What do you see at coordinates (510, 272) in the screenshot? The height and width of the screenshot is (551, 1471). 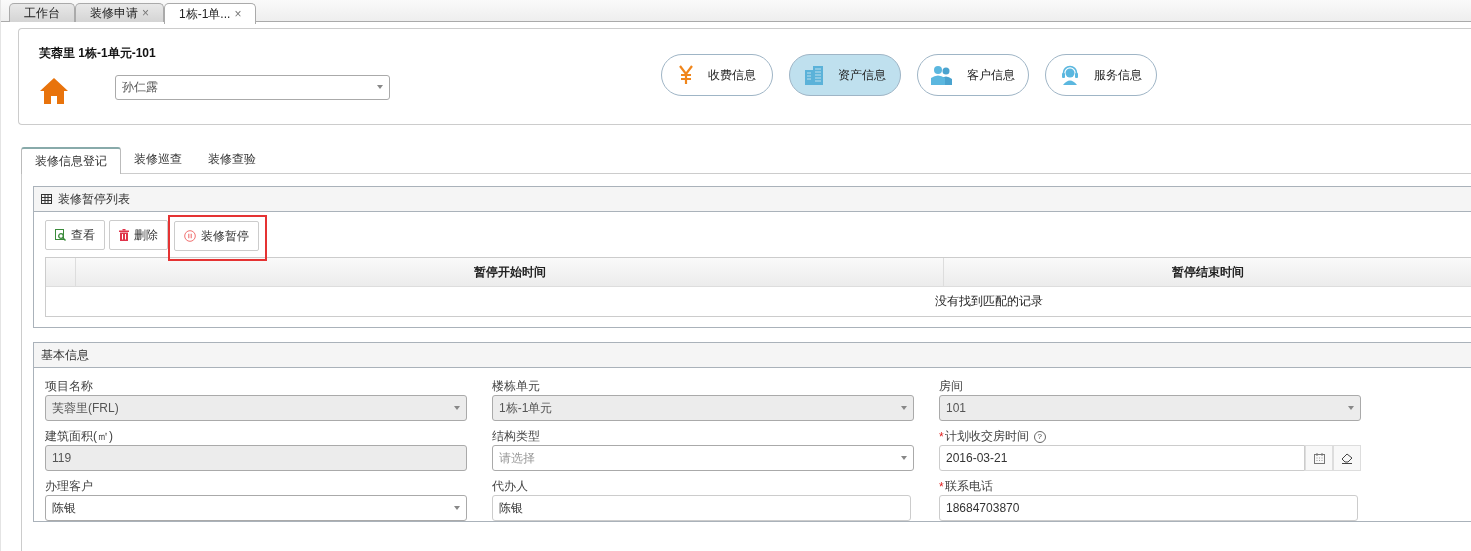 I see `column-header: 暂停开始时间` at bounding box center [510, 272].